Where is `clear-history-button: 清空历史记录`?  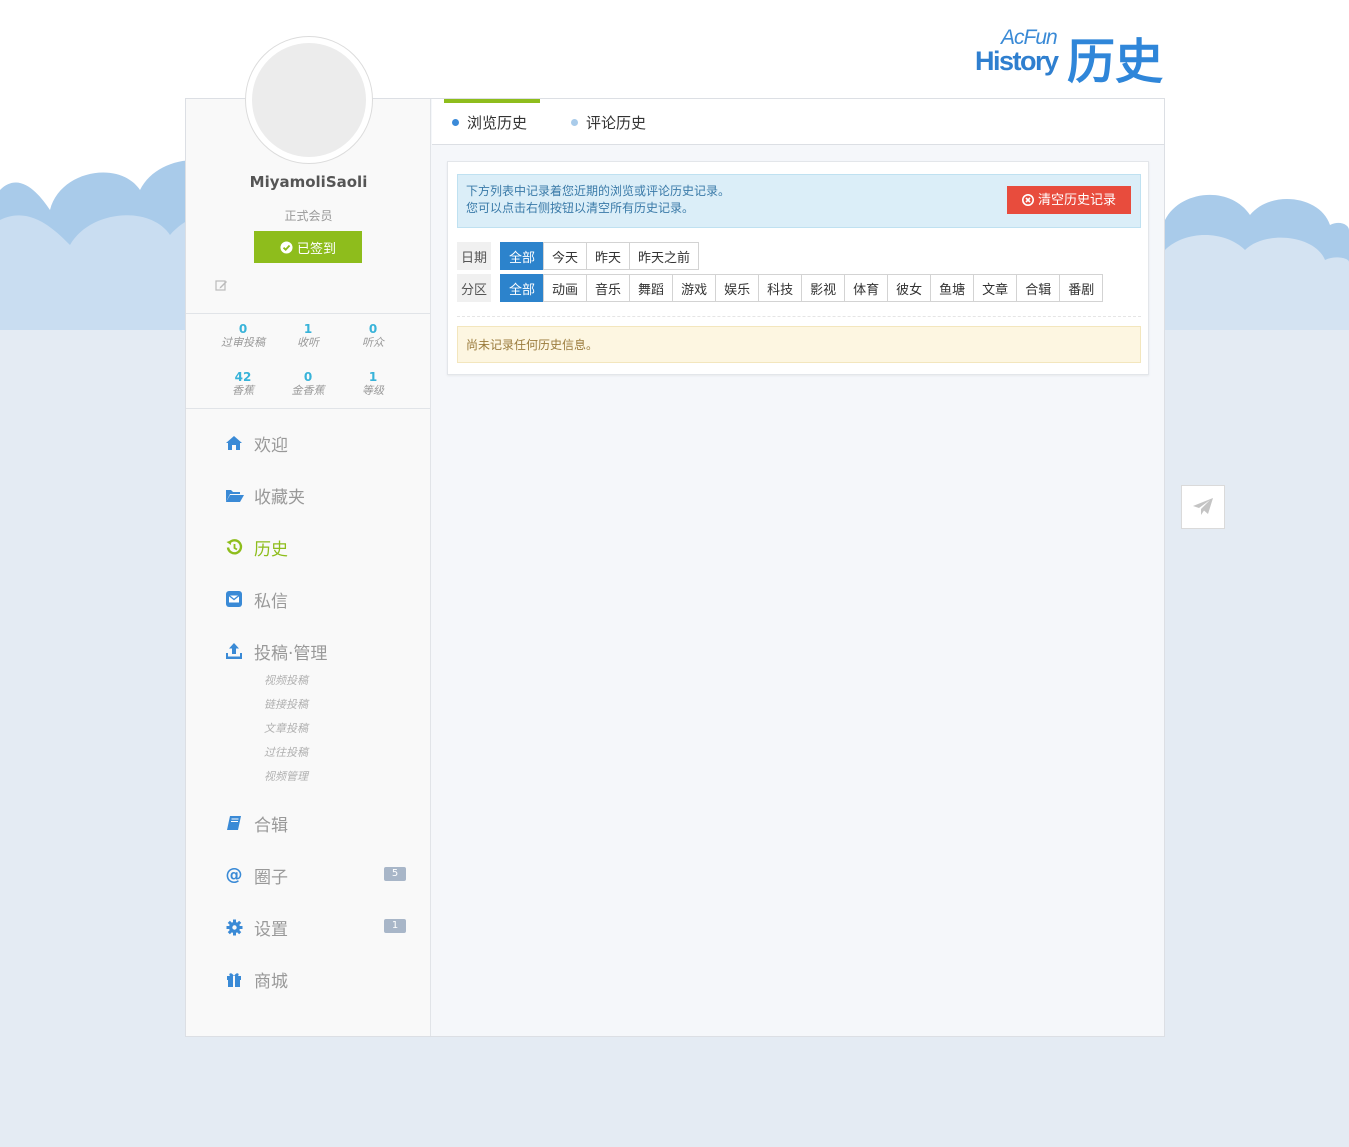
clear-history-button: 清空历史记录 is located at coordinates (1069, 200).